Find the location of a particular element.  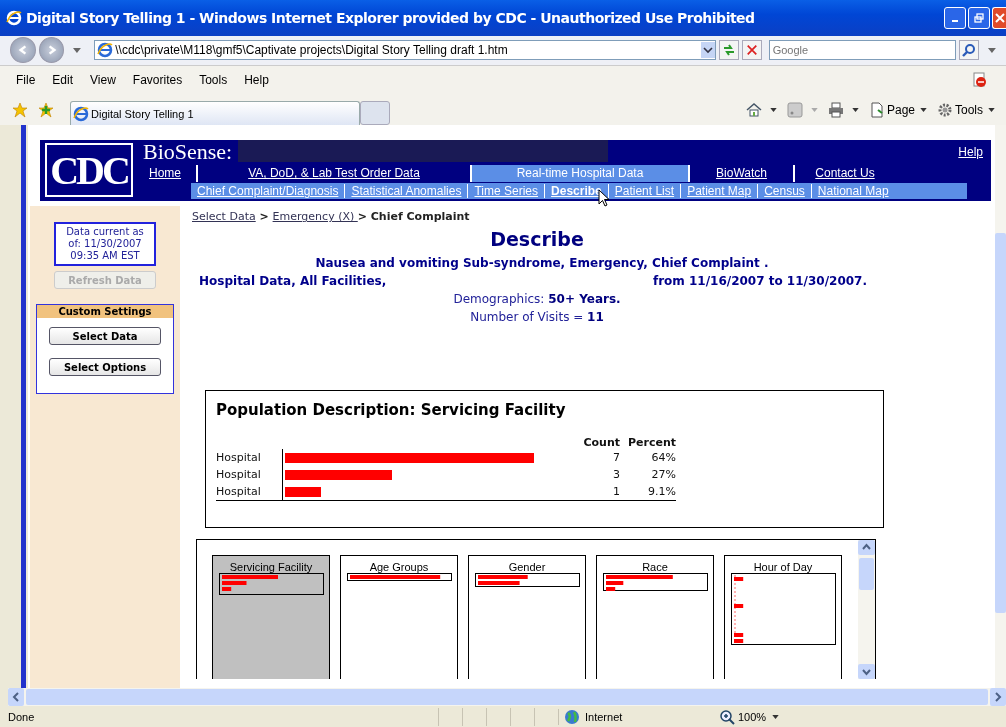

menu-item: View is located at coordinates (103, 79).